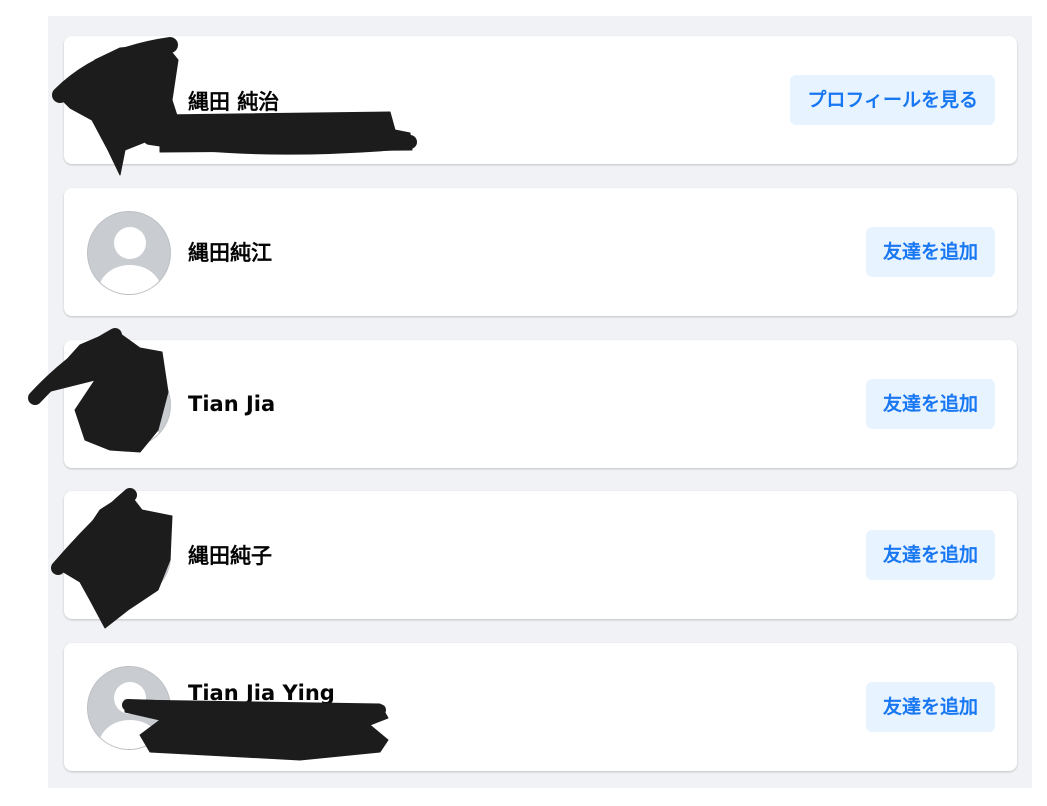 This screenshot has height=806, width=1047. What do you see at coordinates (254, 707) in the screenshot?
I see `redaction-scribble` at bounding box center [254, 707].